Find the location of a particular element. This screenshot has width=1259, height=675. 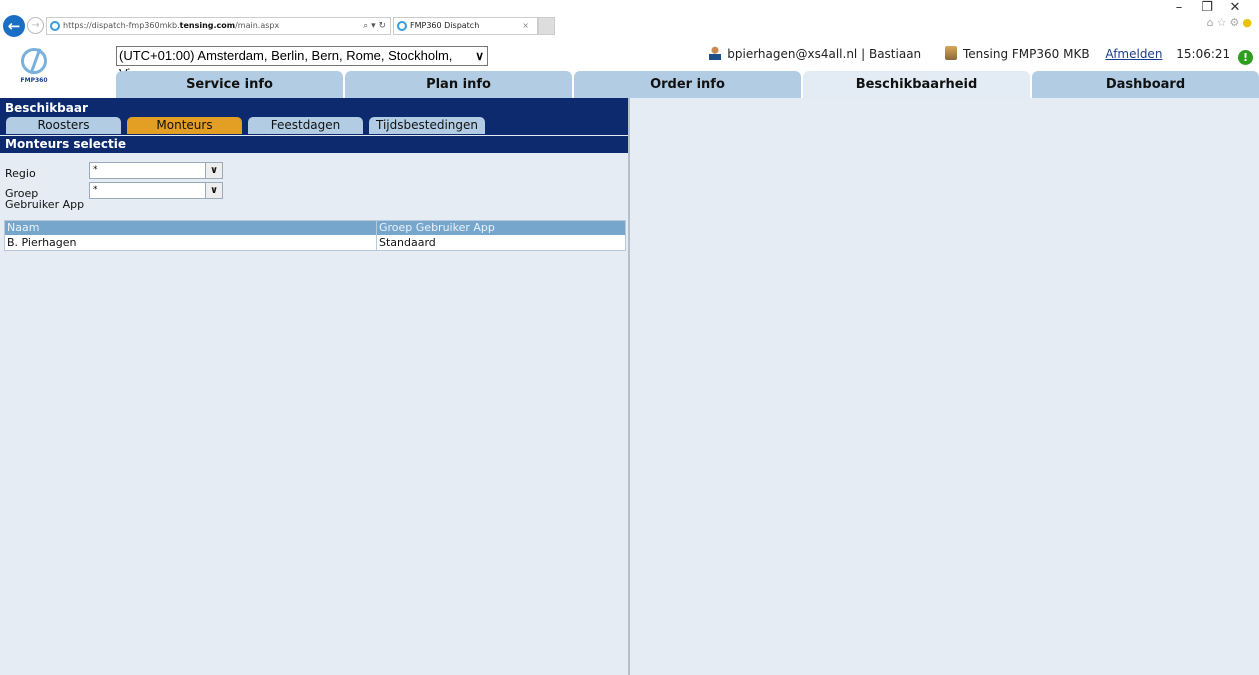

tab-order-info: Order info is located at coordinates (687, 84).